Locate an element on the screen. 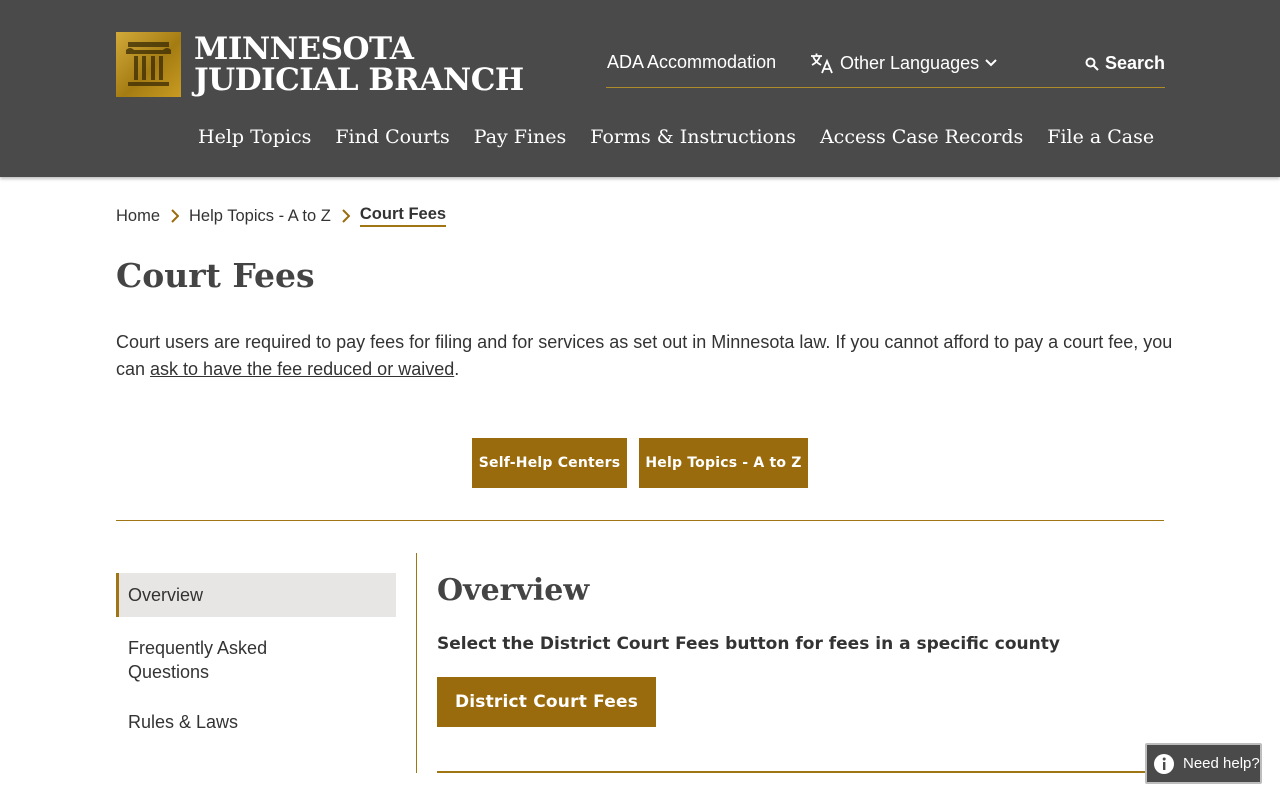  other-languages-dropdown: Other Languages is located at coordinates (903, 63).